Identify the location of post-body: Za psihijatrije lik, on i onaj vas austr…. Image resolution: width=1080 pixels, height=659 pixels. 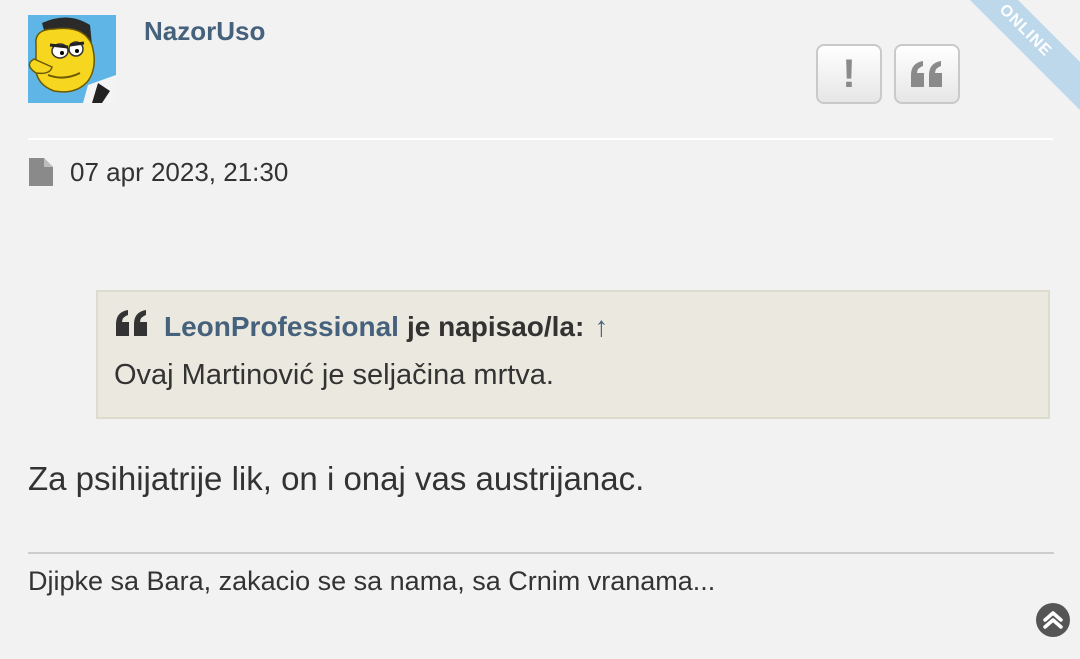
(336, 478).